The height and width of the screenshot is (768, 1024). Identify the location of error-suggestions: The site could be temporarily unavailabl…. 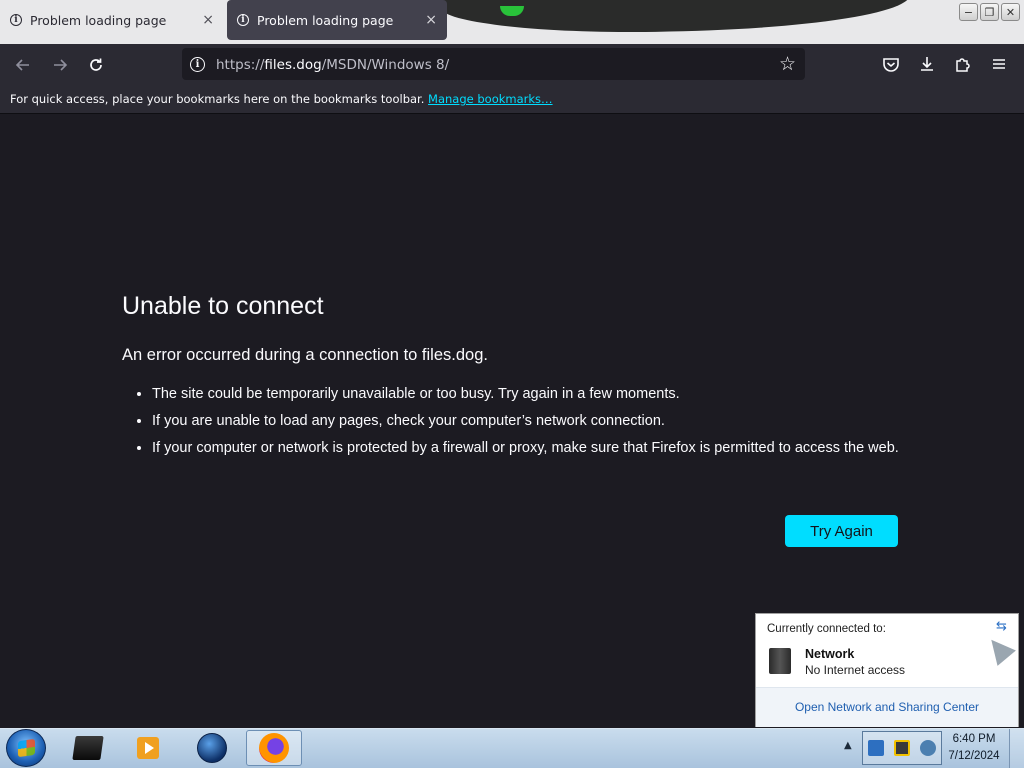
(524, 424).